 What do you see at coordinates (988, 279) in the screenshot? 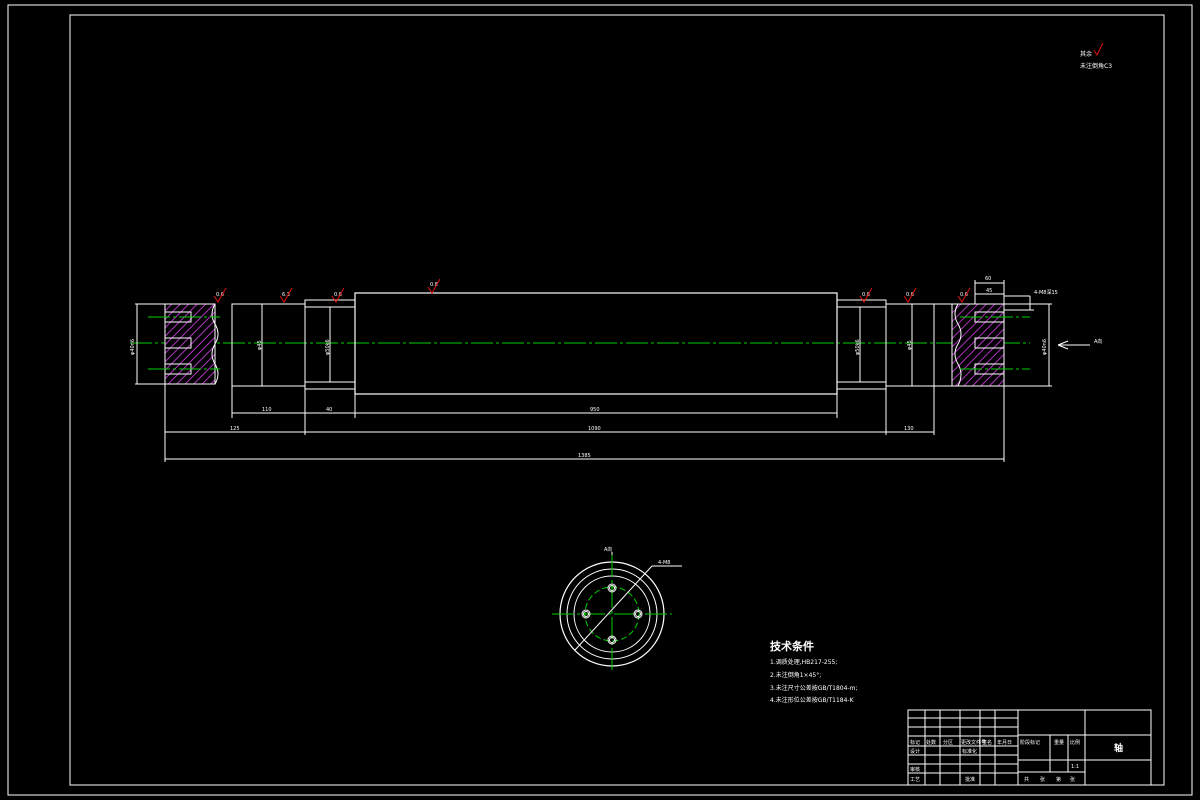
I see `svg-text: 60` at bounding box center [988, 279].